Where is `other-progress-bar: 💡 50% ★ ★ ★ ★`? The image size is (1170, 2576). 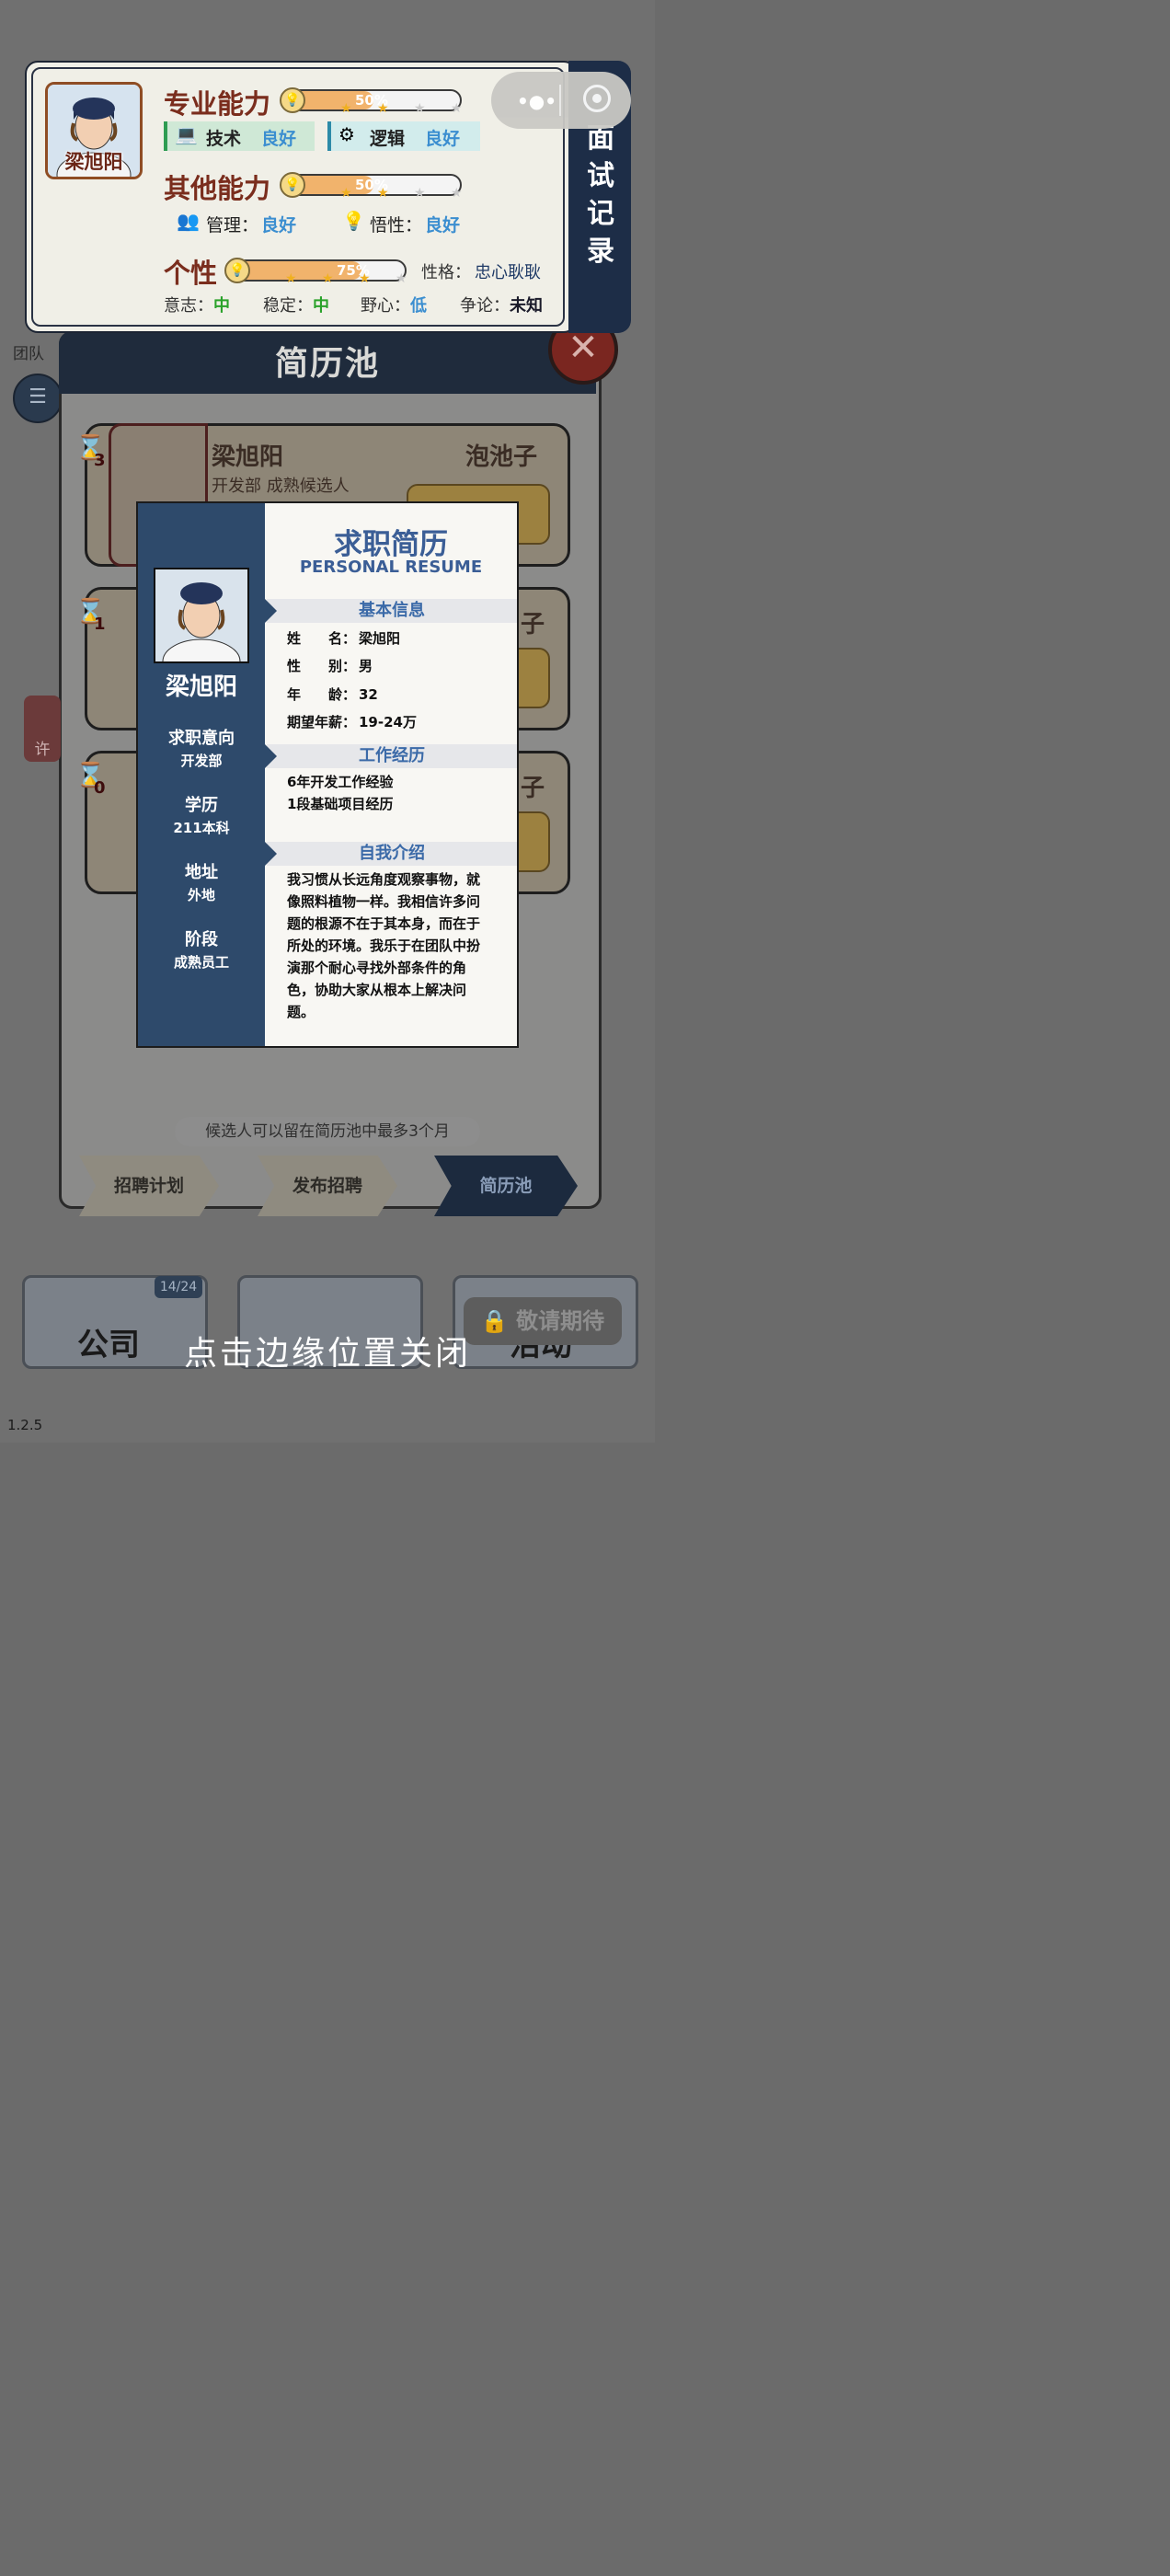
other-progress-bar: 💡 50% ★ ★ ★ ★ is located at coordinates (371, 186).